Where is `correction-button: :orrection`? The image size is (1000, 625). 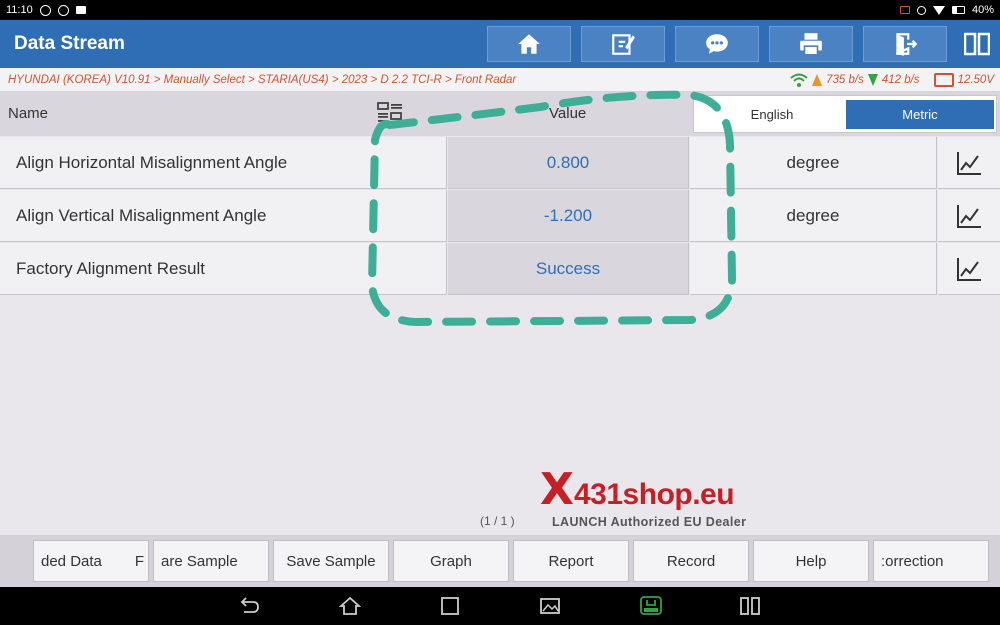 correction-button: :orrection is located at coordinates (931, 561).